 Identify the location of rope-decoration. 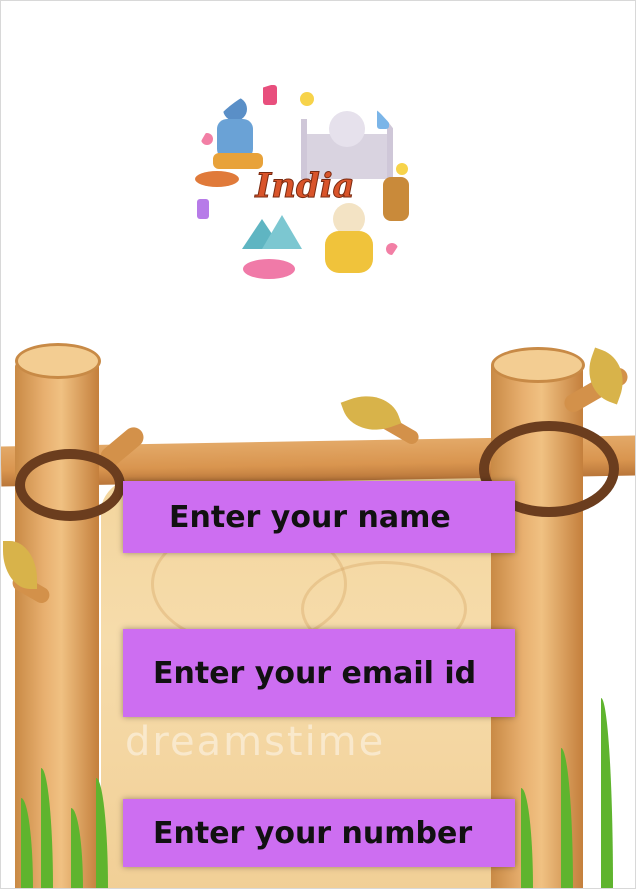
(70, 485).